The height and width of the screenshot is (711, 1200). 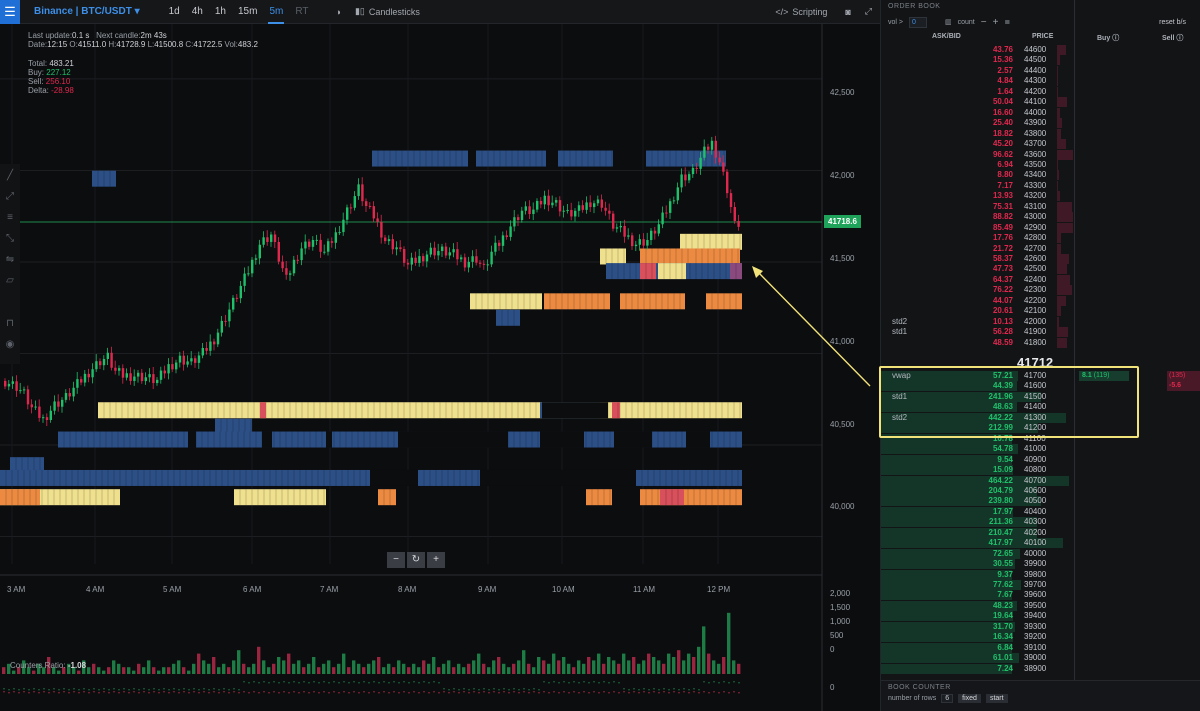 What do you see at coordinates (10, 281) in the screenshot?
I see `ruler-icon: ▱` at bounding box center [10, 281].